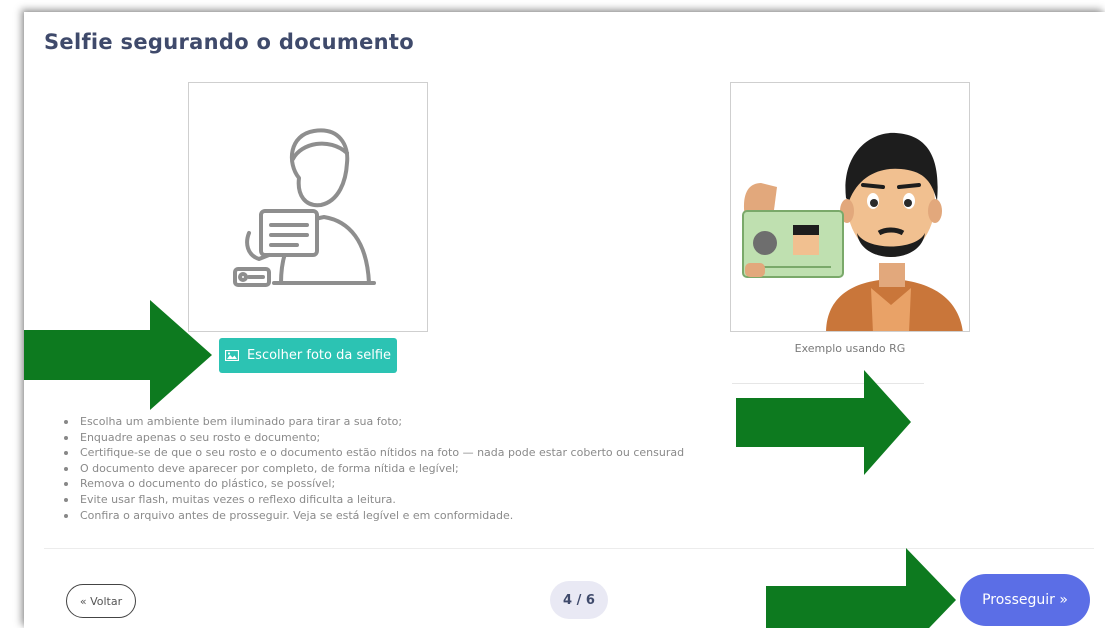 This screenshot has width=1105, height=628. What do you see at coordinates (850, 348) in the screenshot?
I see `example-caption: Exemplo usando RG` at bounding box center [850, 348].